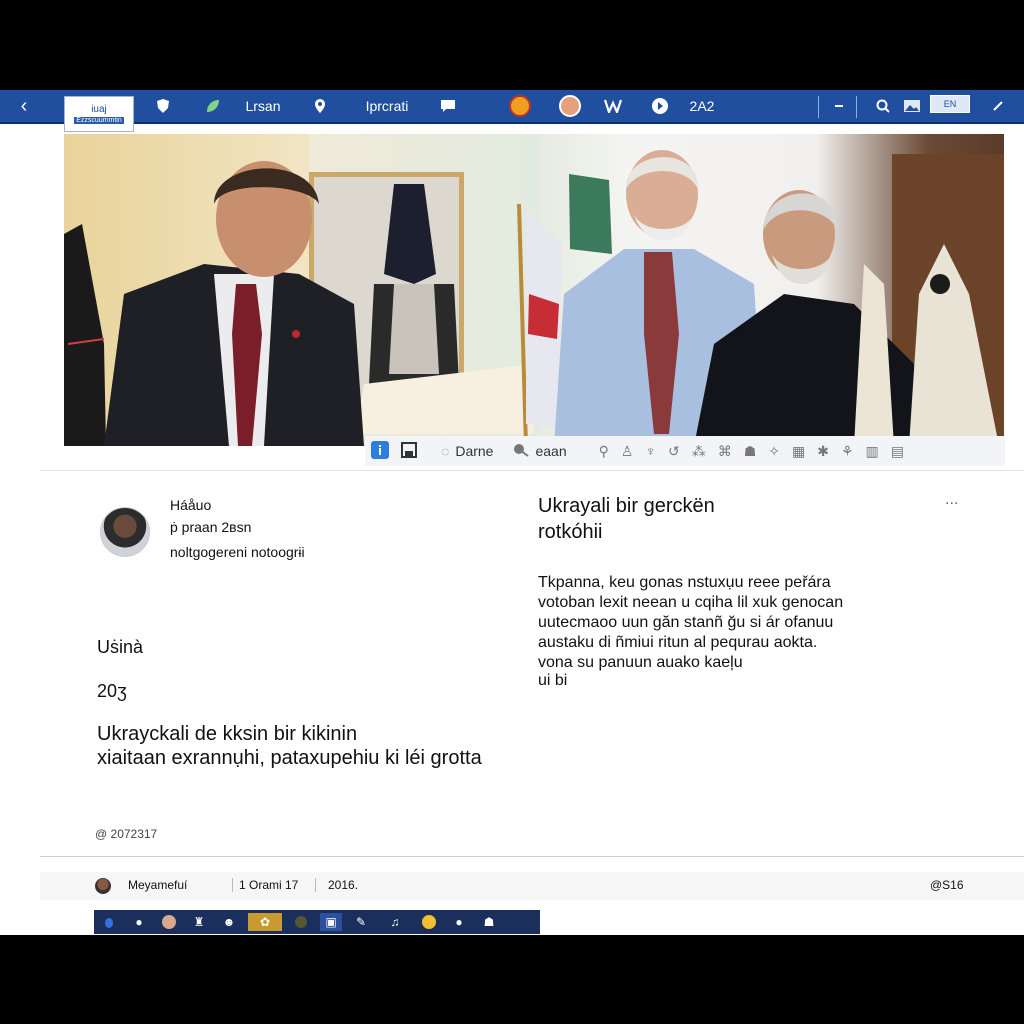 The height and width of the screenshot is (1024, 1024). What do you see at coordinates (686, 622) in the screenshot?
I see `body-line-3: uutecmaoo uun găn stanñ ğu si ár ofanuu` at bounding box center [686, 622].